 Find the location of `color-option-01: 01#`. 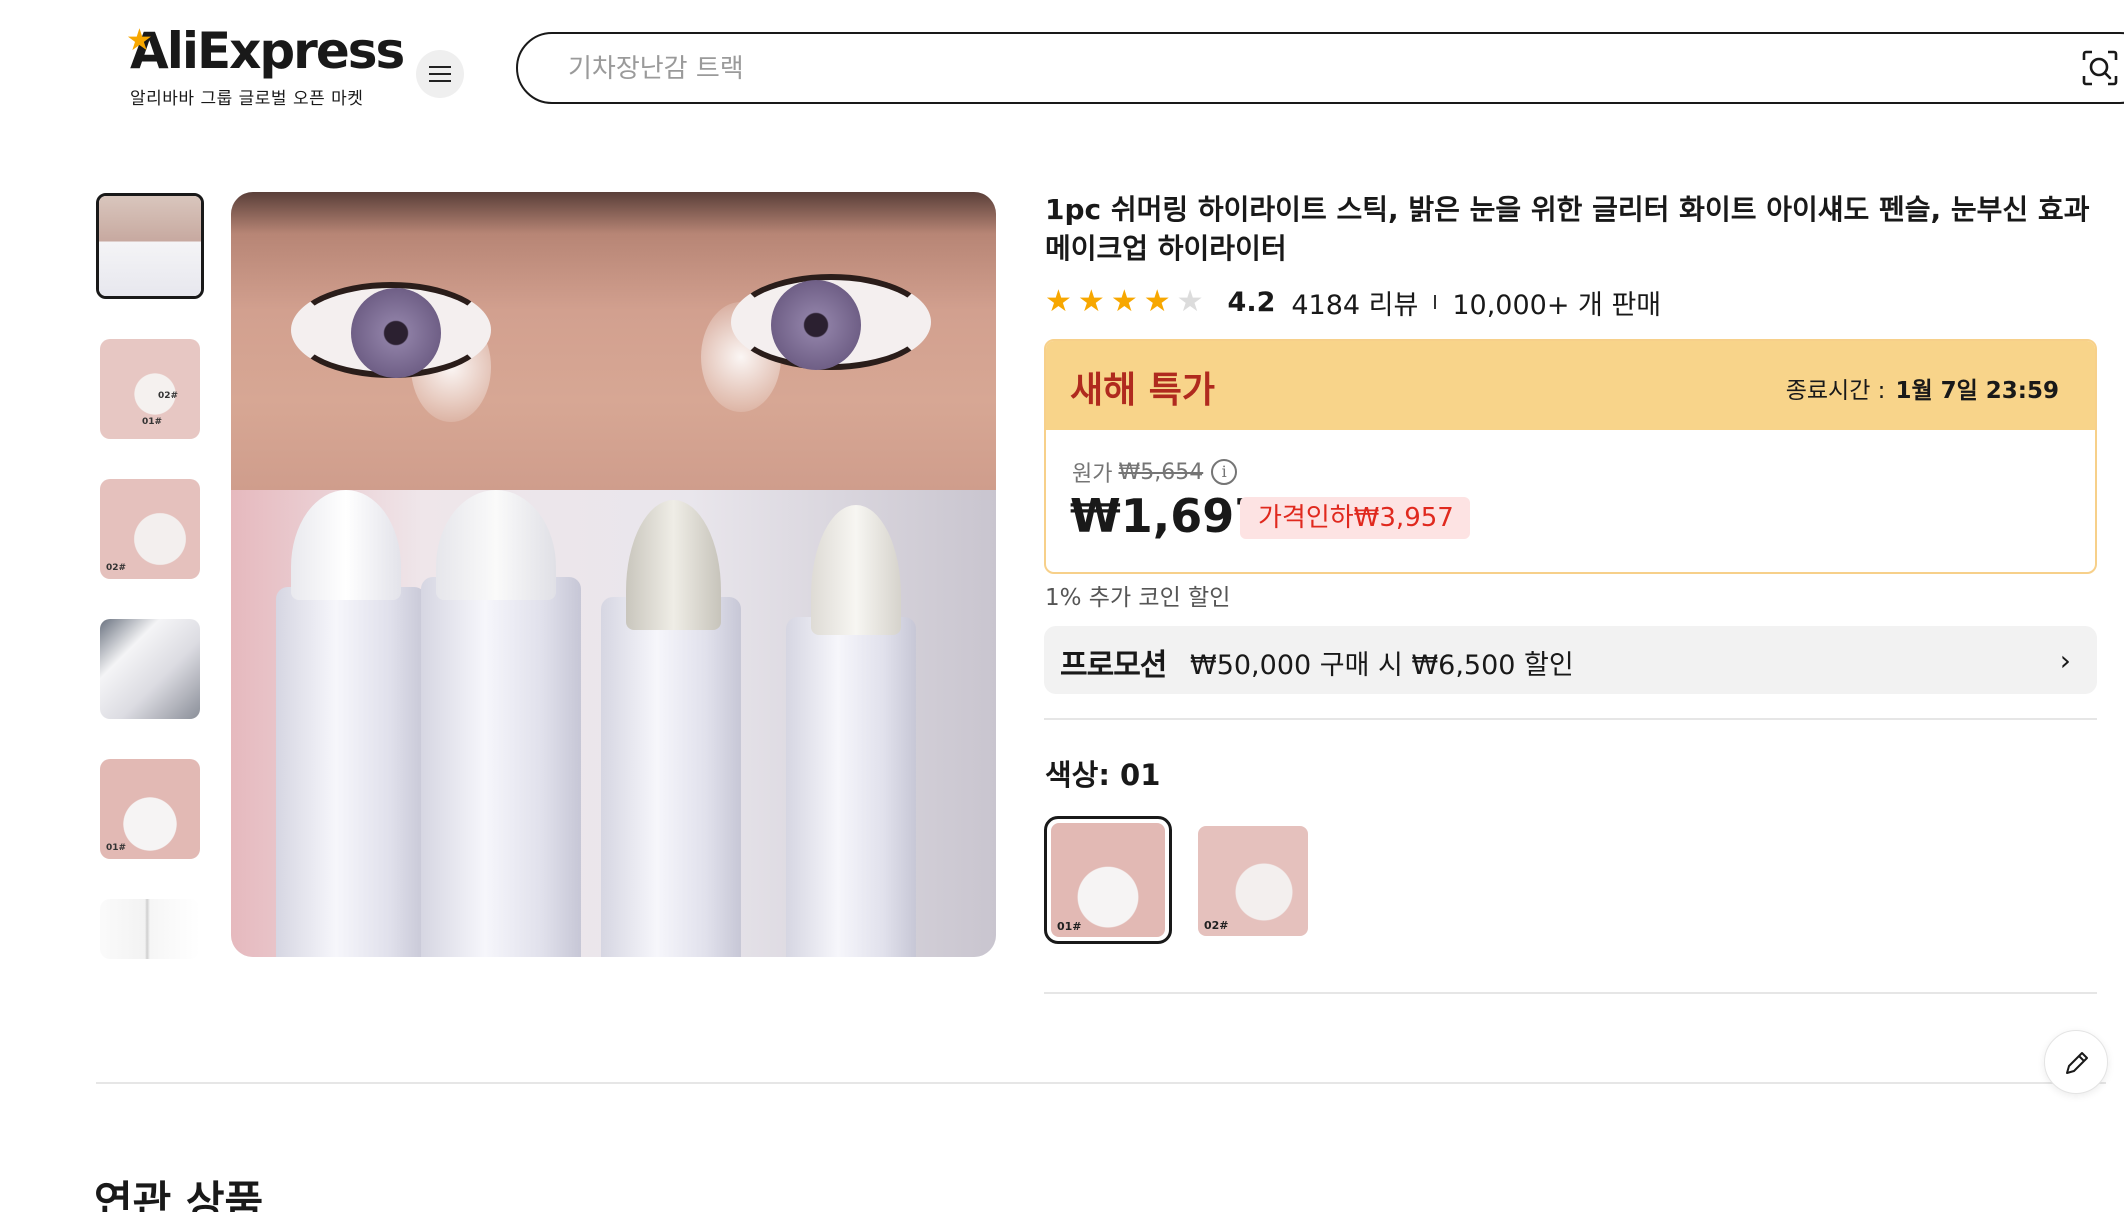

color-option-01: 01# is located at coordinates (1108, 880).